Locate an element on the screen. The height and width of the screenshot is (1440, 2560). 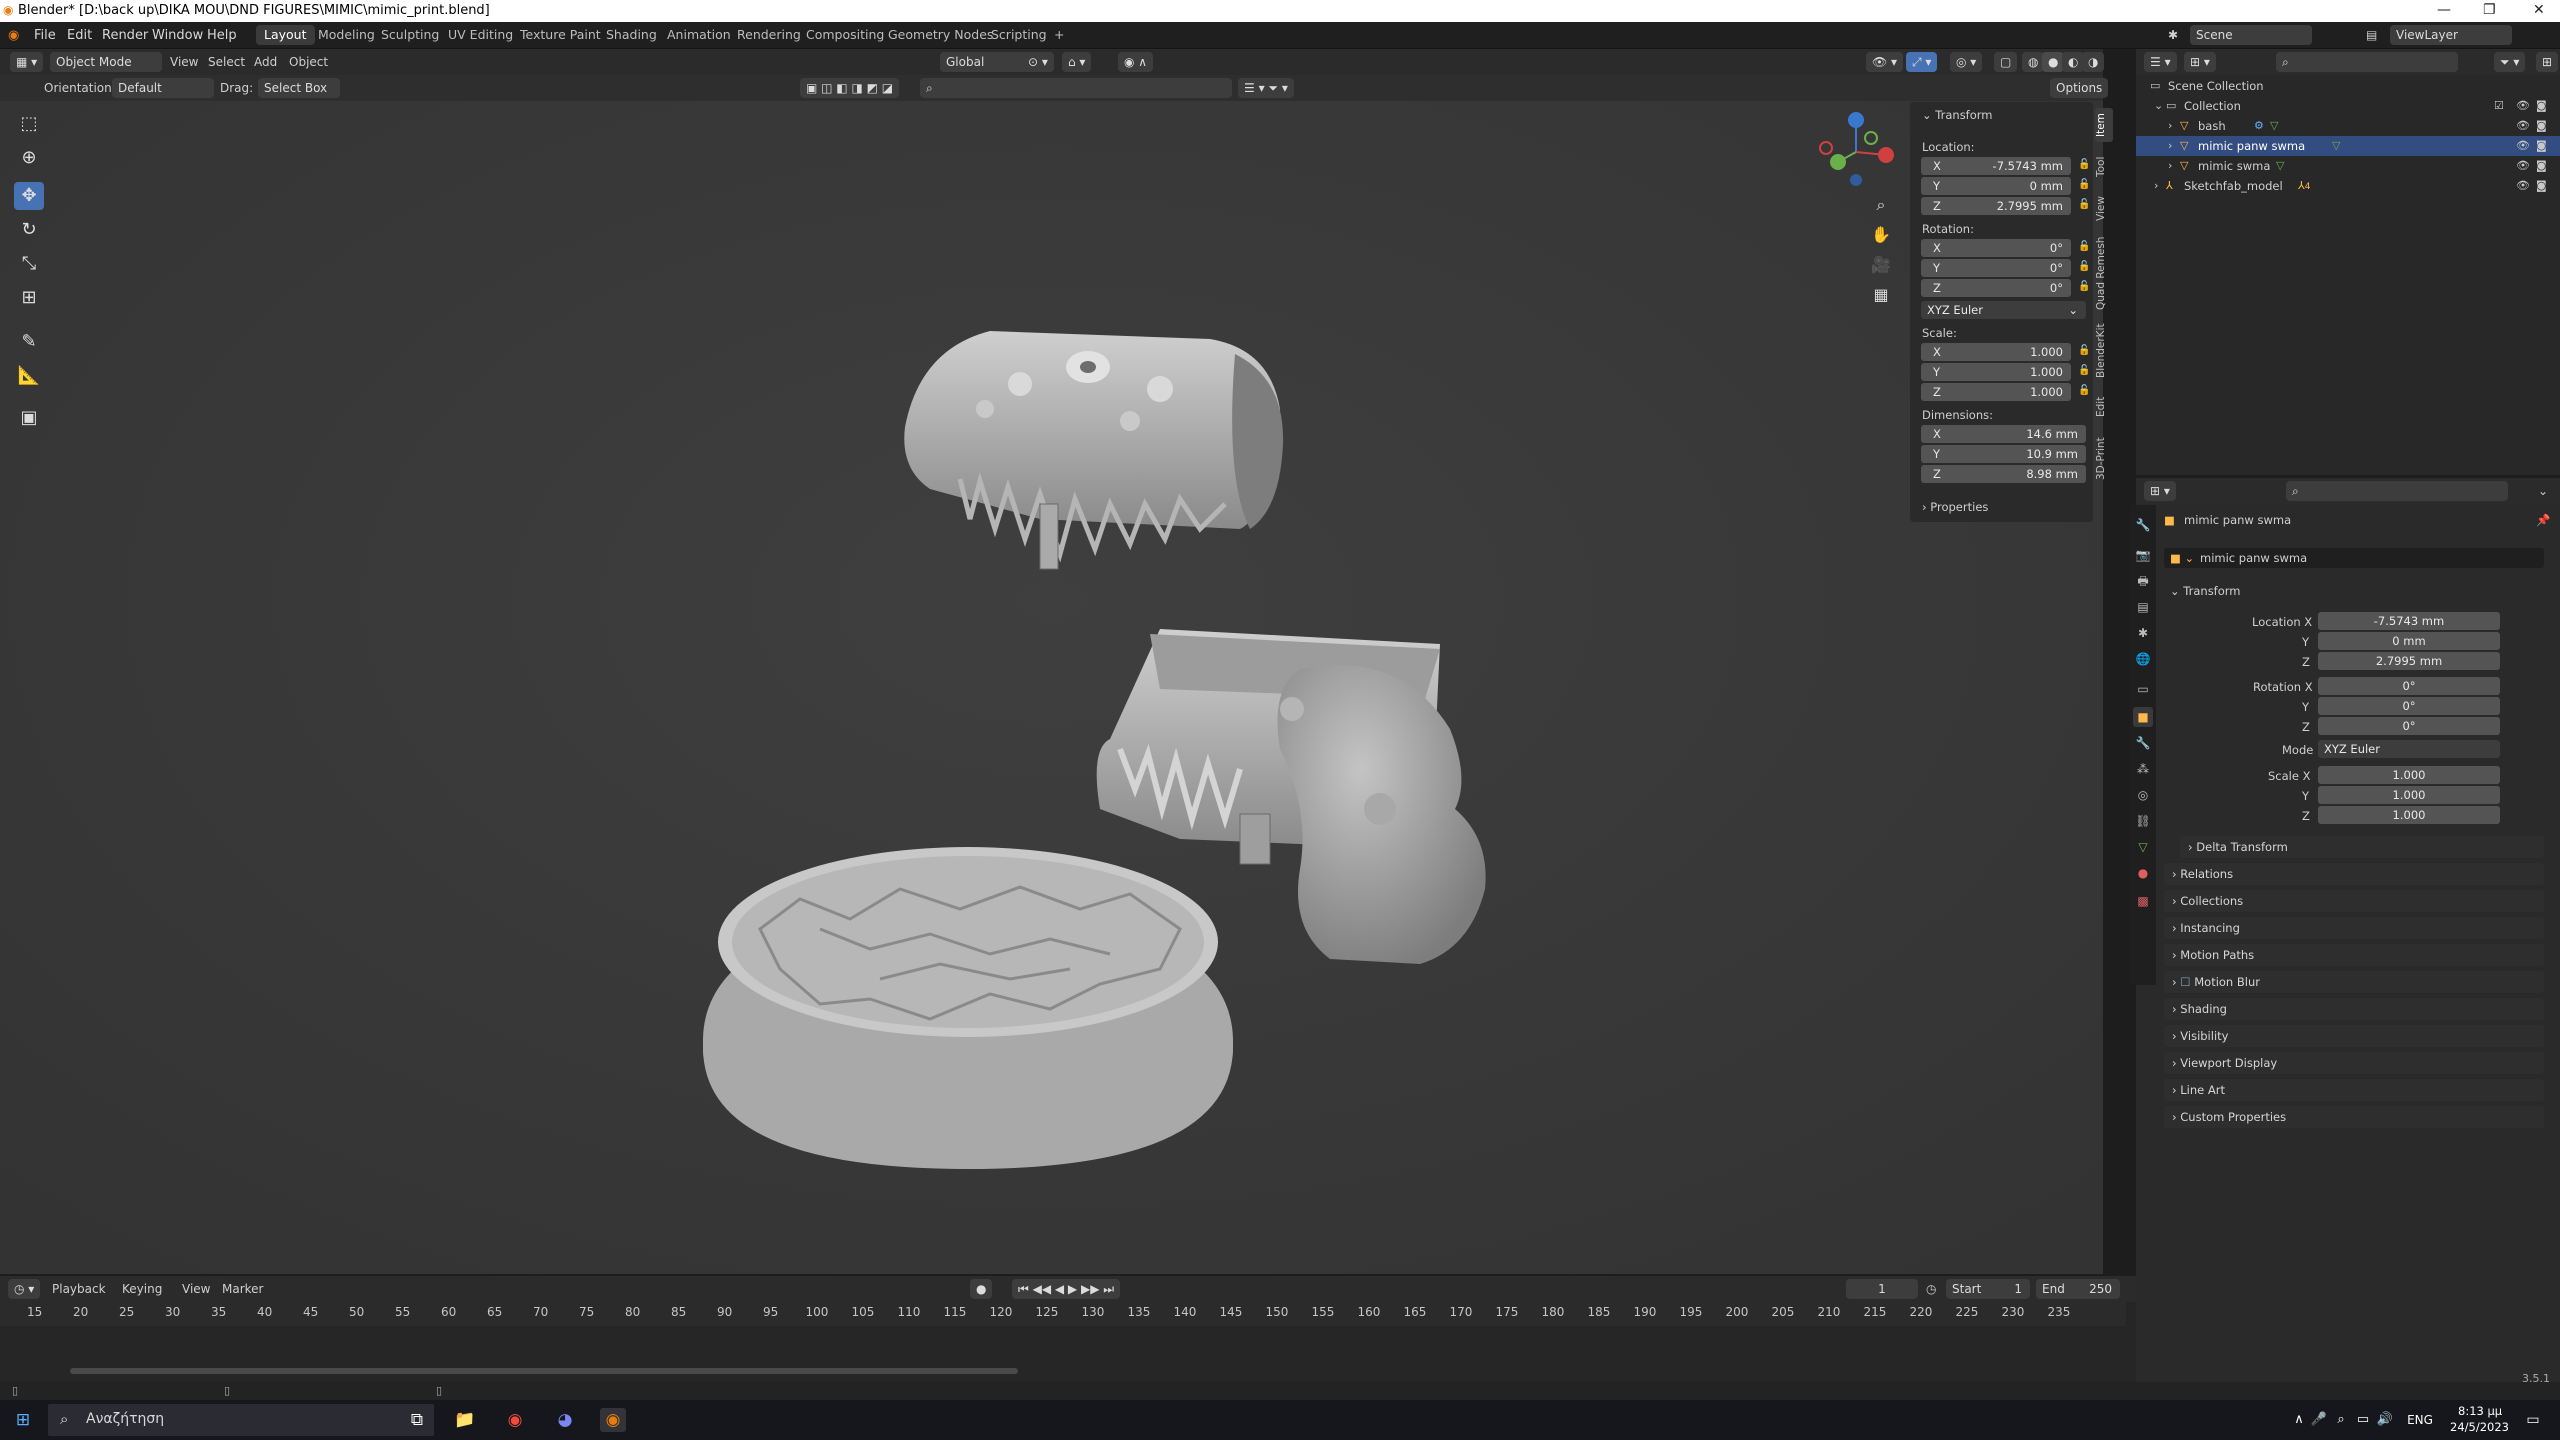
properties-search-input: ⌕ is located at coordinates (2397, 491).